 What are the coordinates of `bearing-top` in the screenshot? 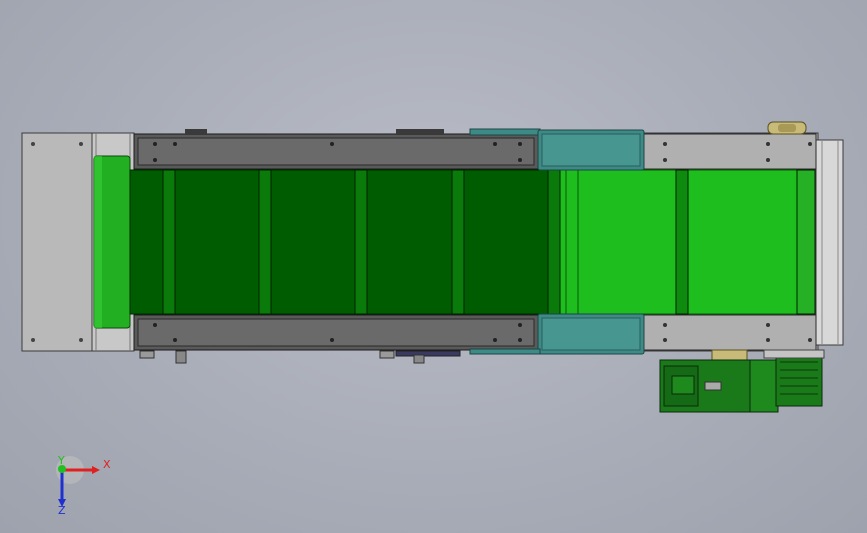 It's located at (787, 128).